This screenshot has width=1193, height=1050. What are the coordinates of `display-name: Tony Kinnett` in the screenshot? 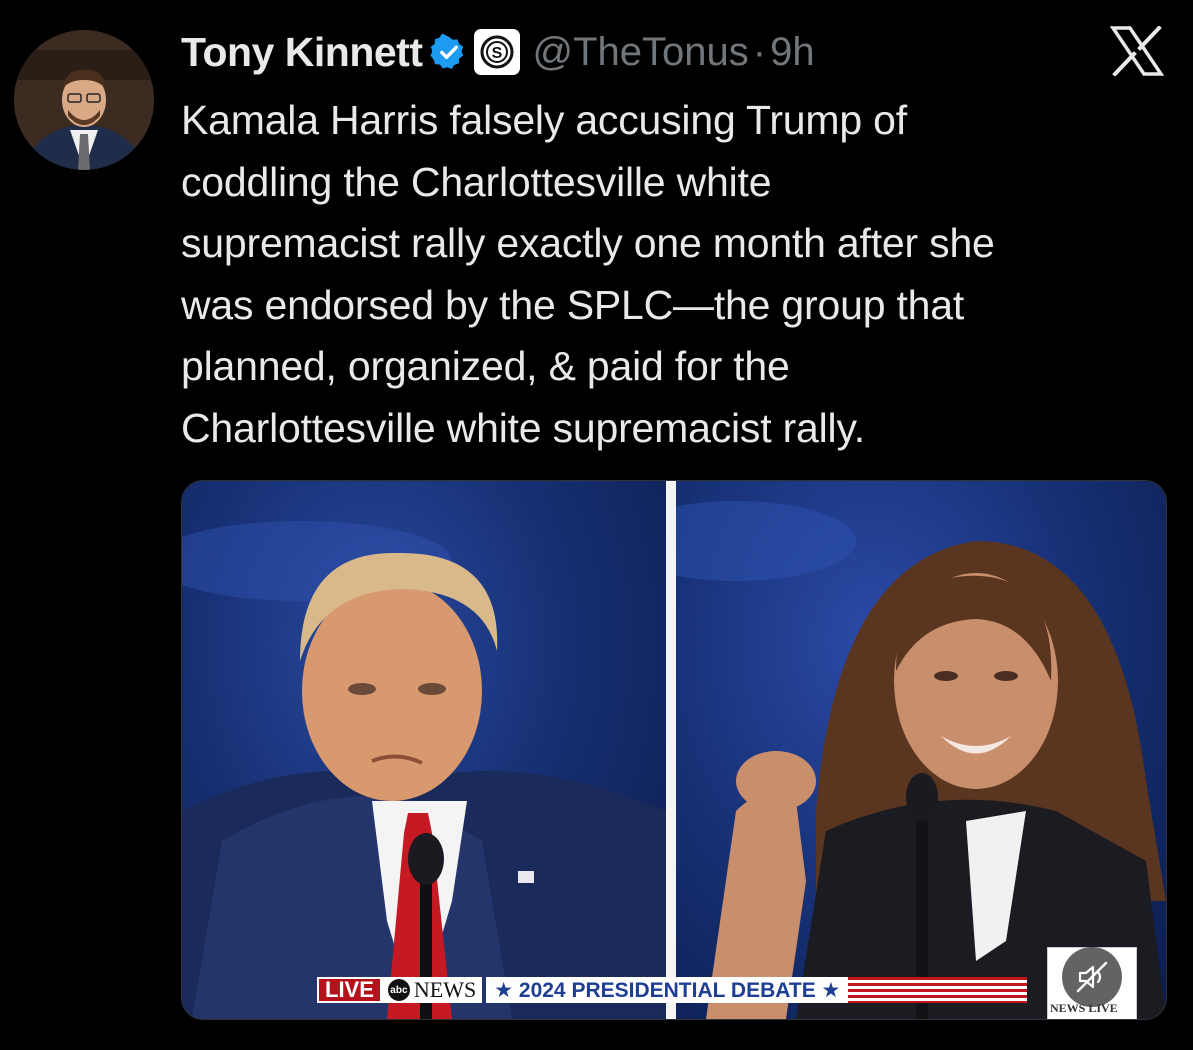 It's located at (302, 52).